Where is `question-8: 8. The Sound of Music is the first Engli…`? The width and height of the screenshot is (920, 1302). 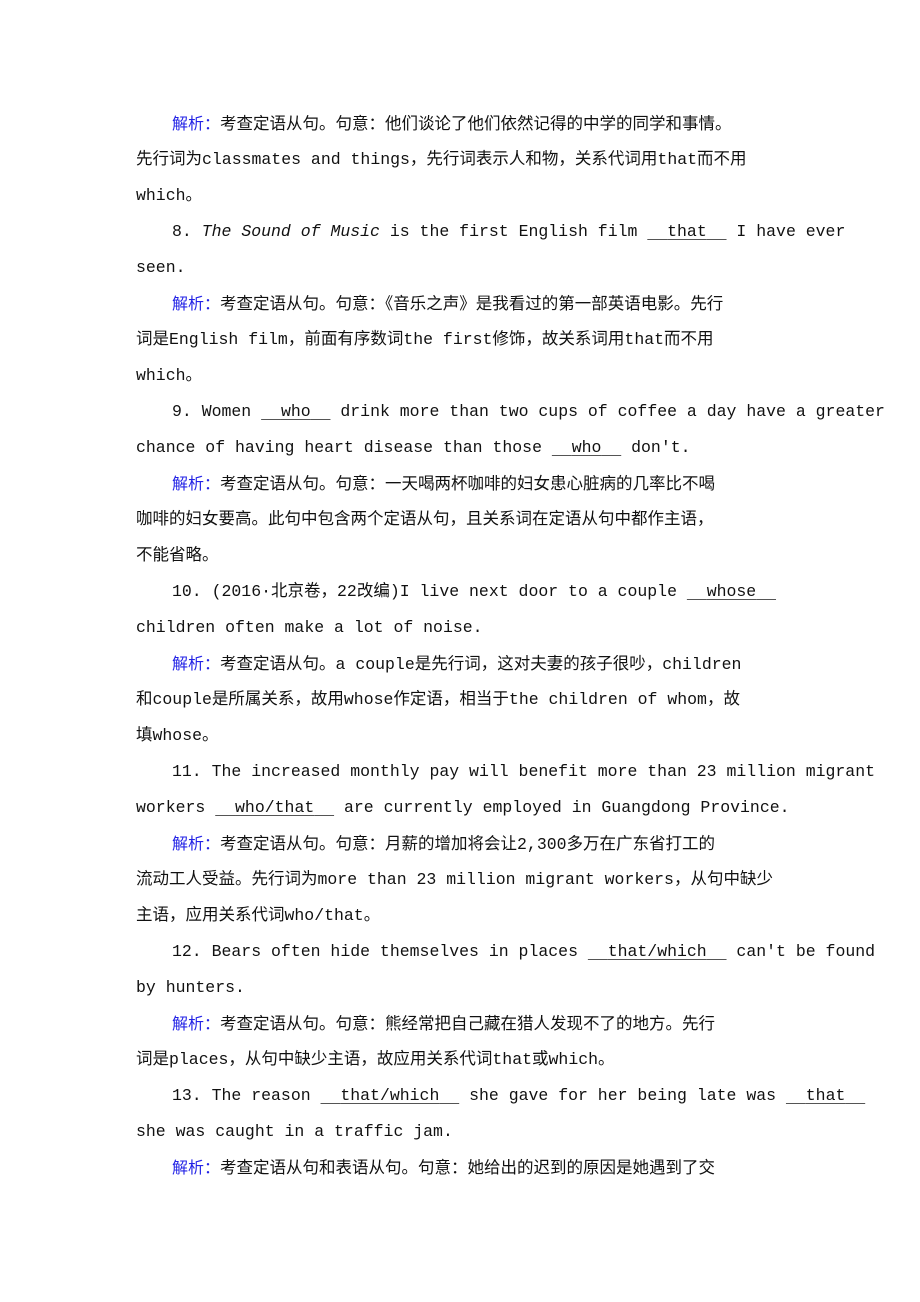 question-8: 8. The Sound of Music is the first Engli… is located at coordinates (509, 231).